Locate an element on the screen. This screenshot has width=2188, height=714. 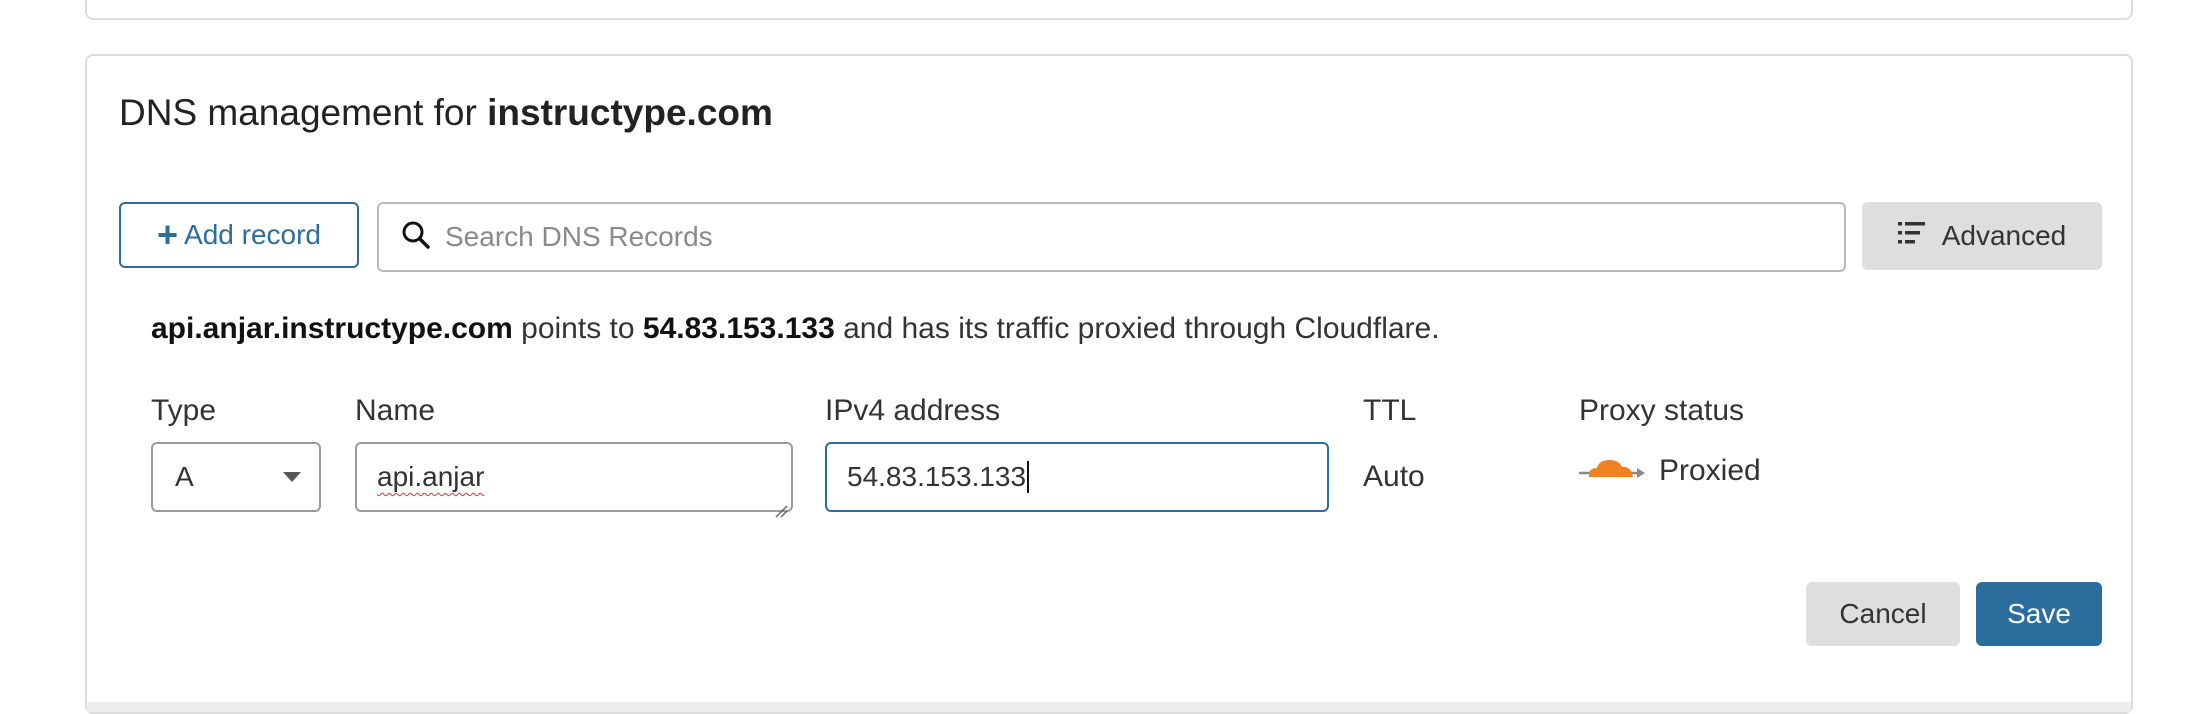
search-input is located at coordinates (1120, 237).